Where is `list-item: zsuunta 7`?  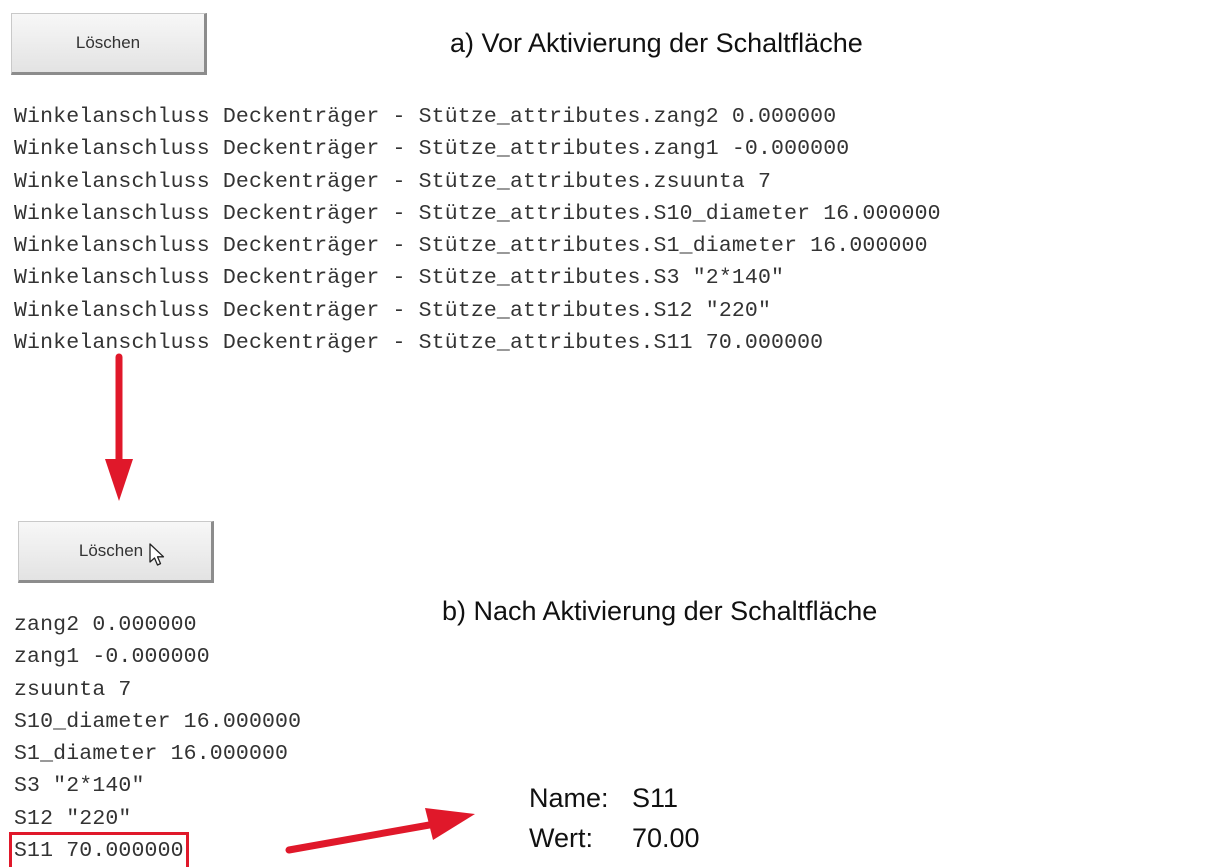
list-item: zsuunta 7 is located at coordinates (73, 689).